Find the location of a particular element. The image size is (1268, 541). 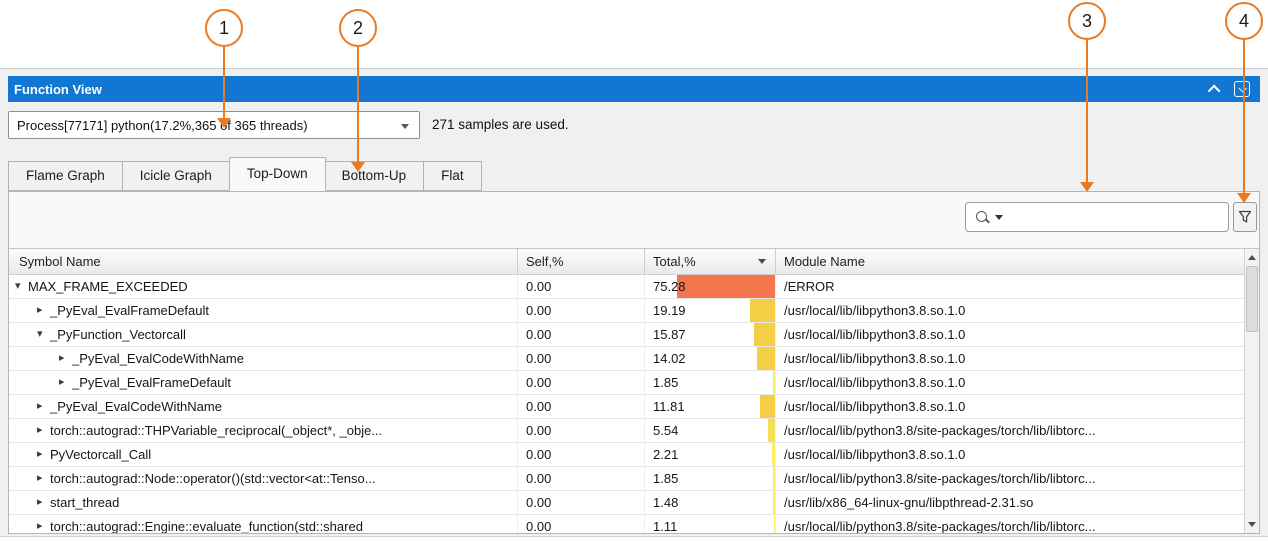

total-pct-value: 5.54 is located at coordinates (666, 430).